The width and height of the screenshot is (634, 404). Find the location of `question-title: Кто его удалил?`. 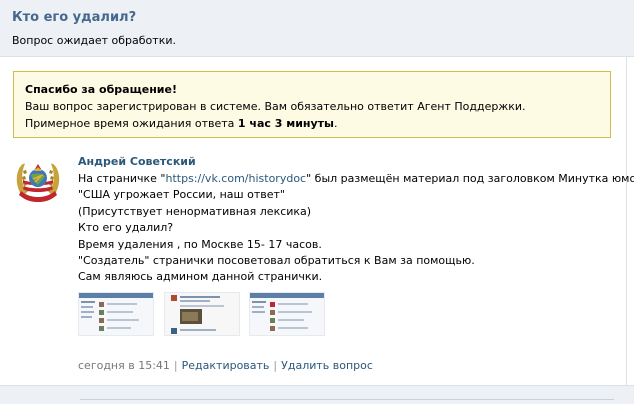

question-title: Кто его удалил? is located at coordinates (74, 17).